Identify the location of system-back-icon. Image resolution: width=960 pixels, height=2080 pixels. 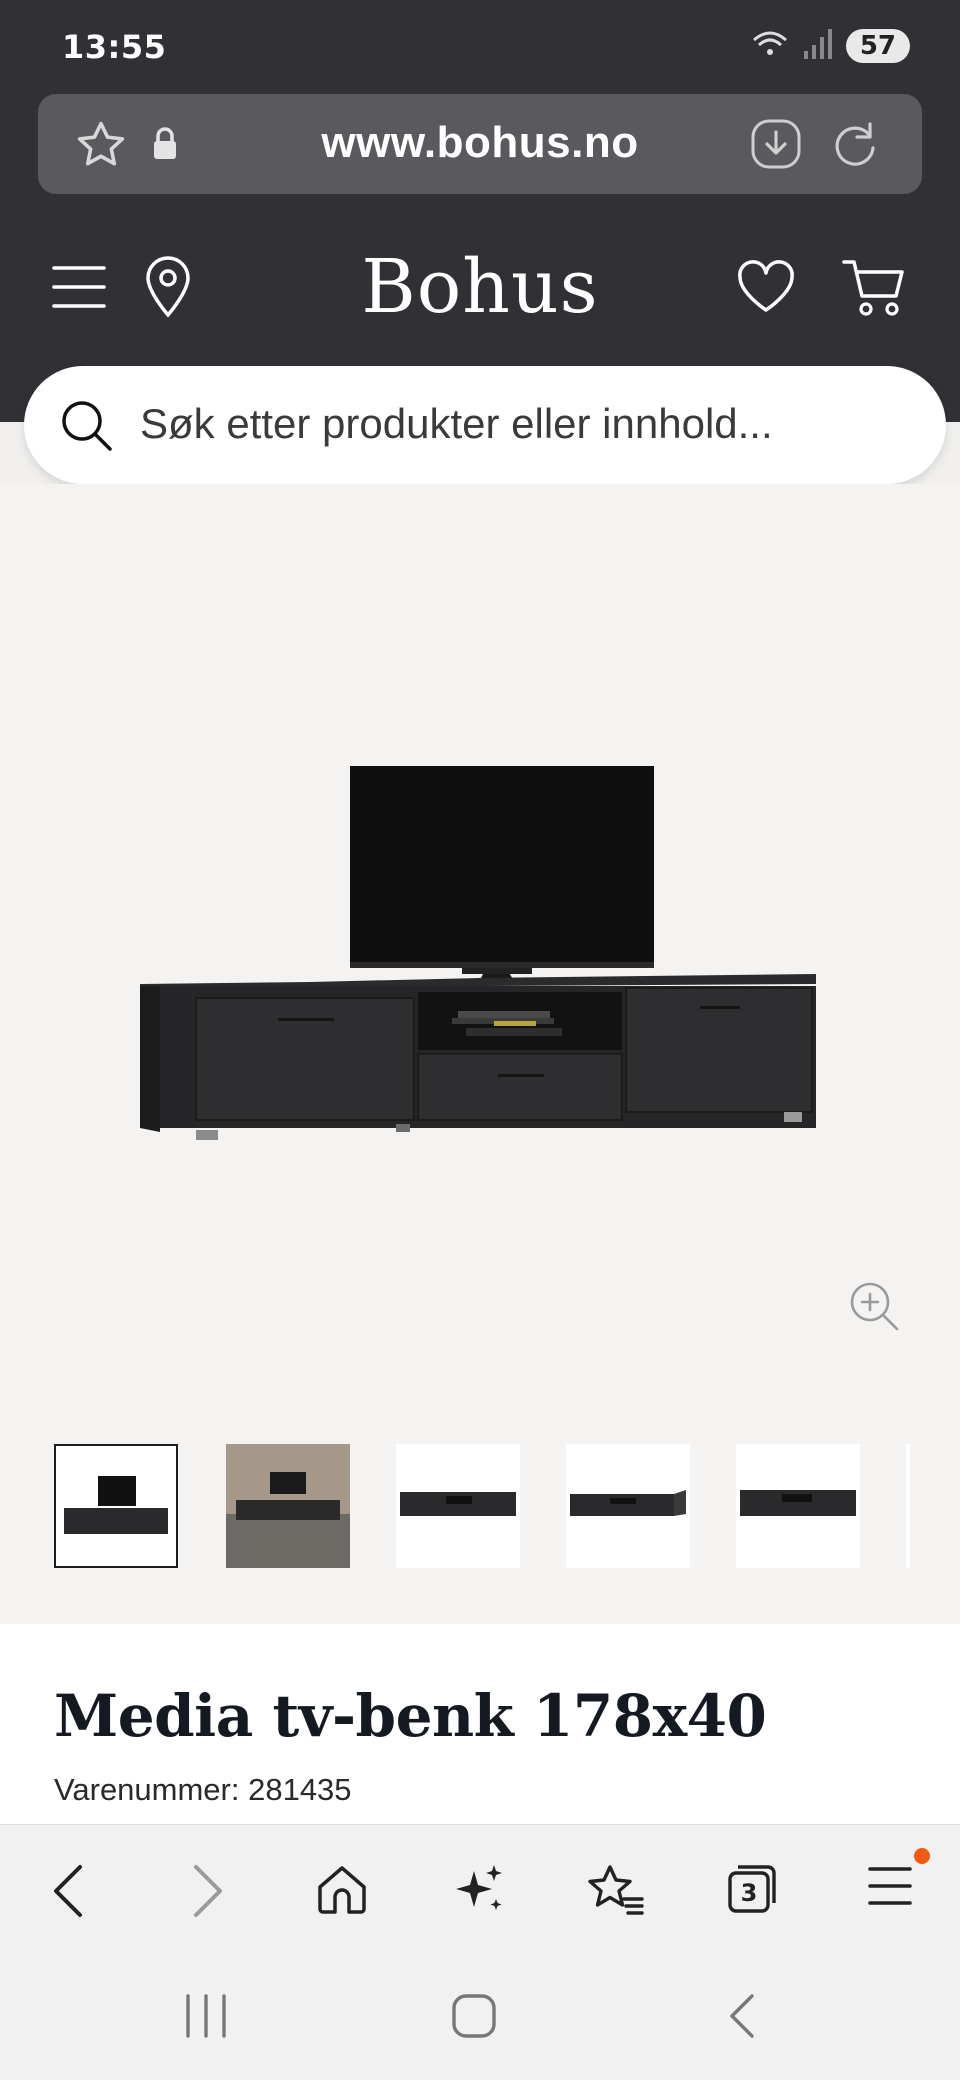
(742, 2018).